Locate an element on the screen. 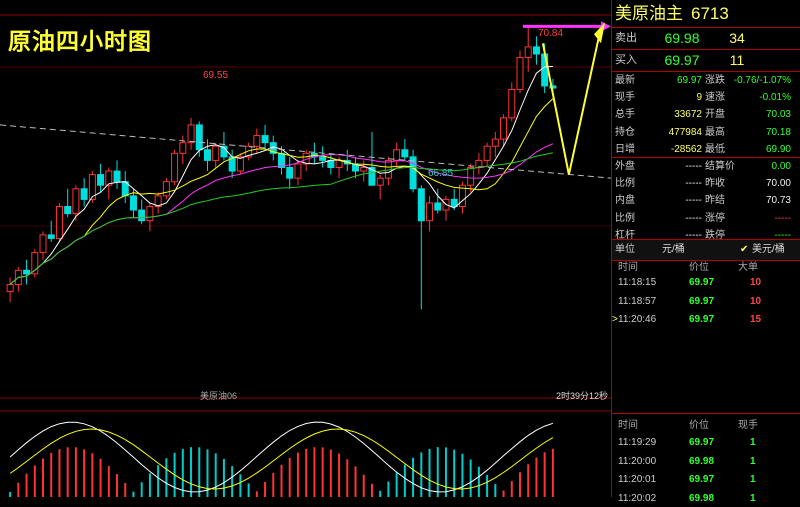  stat-label: 内盘 is located at coordinates (625, 201).